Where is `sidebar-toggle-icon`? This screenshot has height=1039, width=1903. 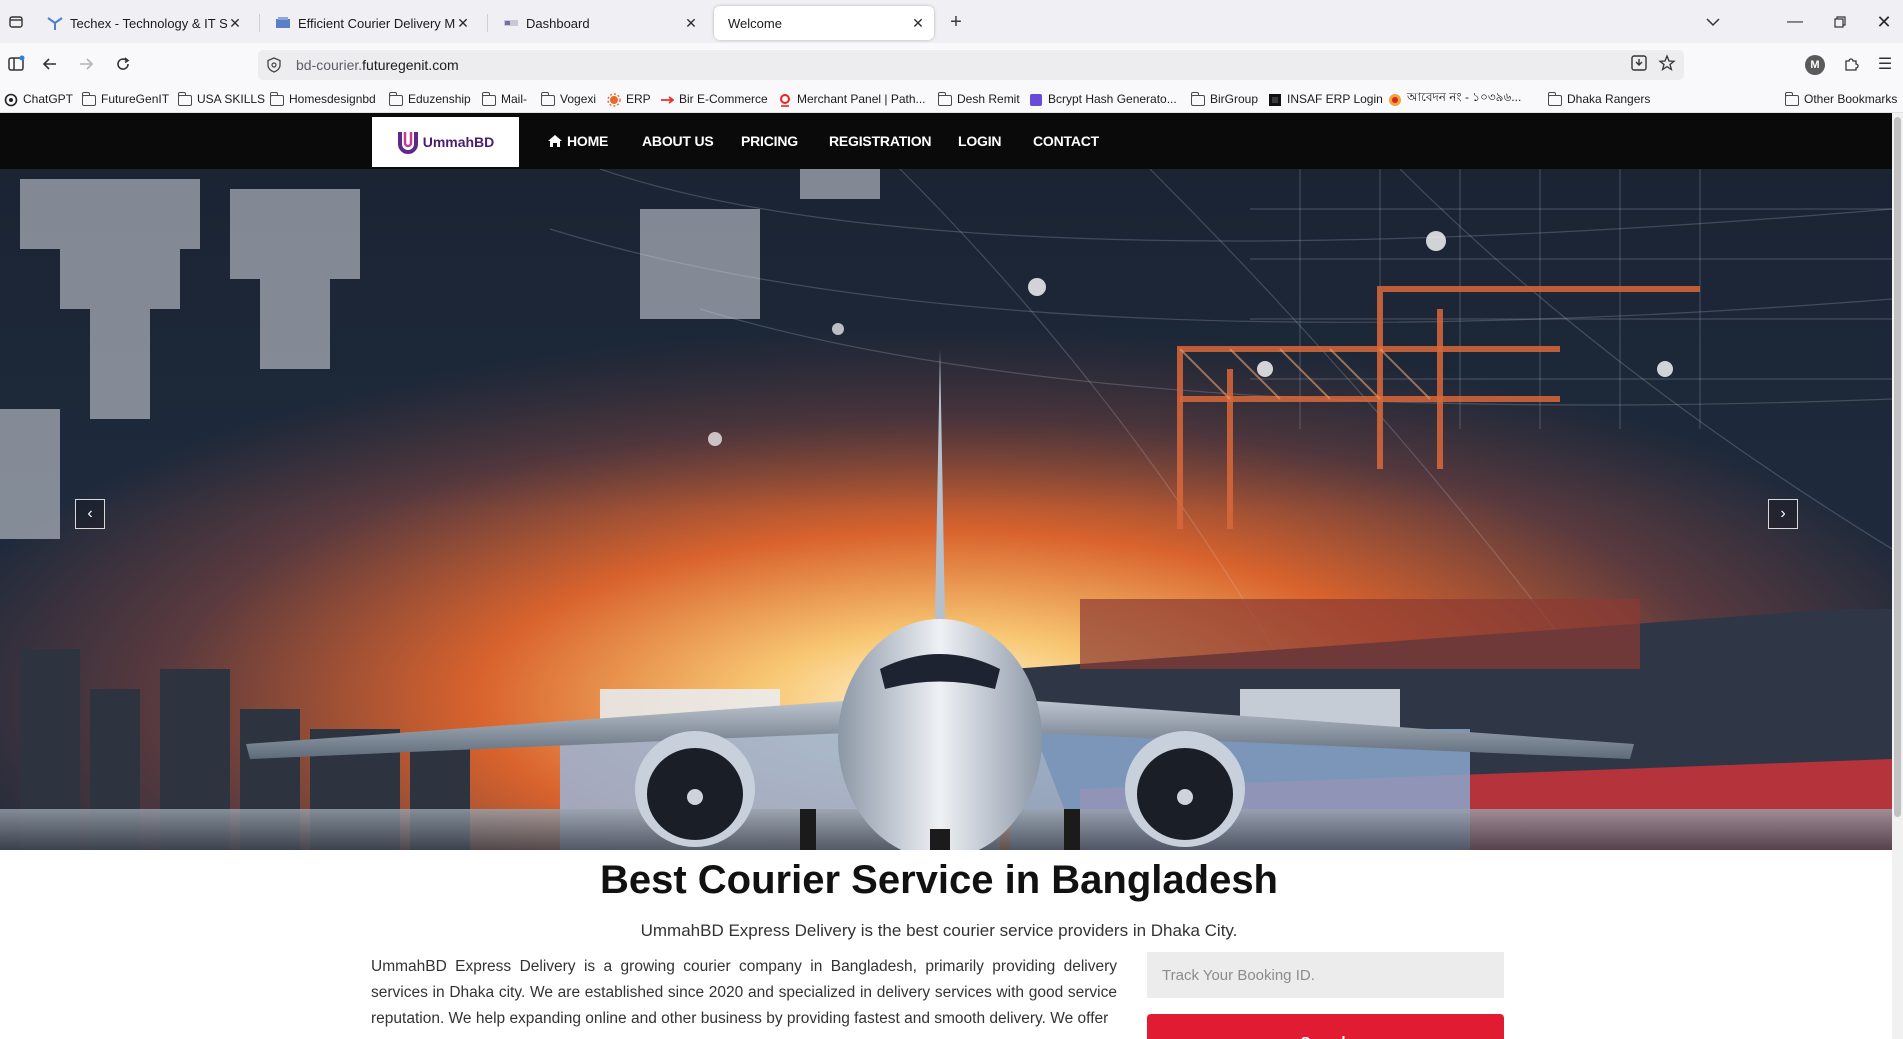 sidebar-toggle-icon is located at coordinates (16, 64).